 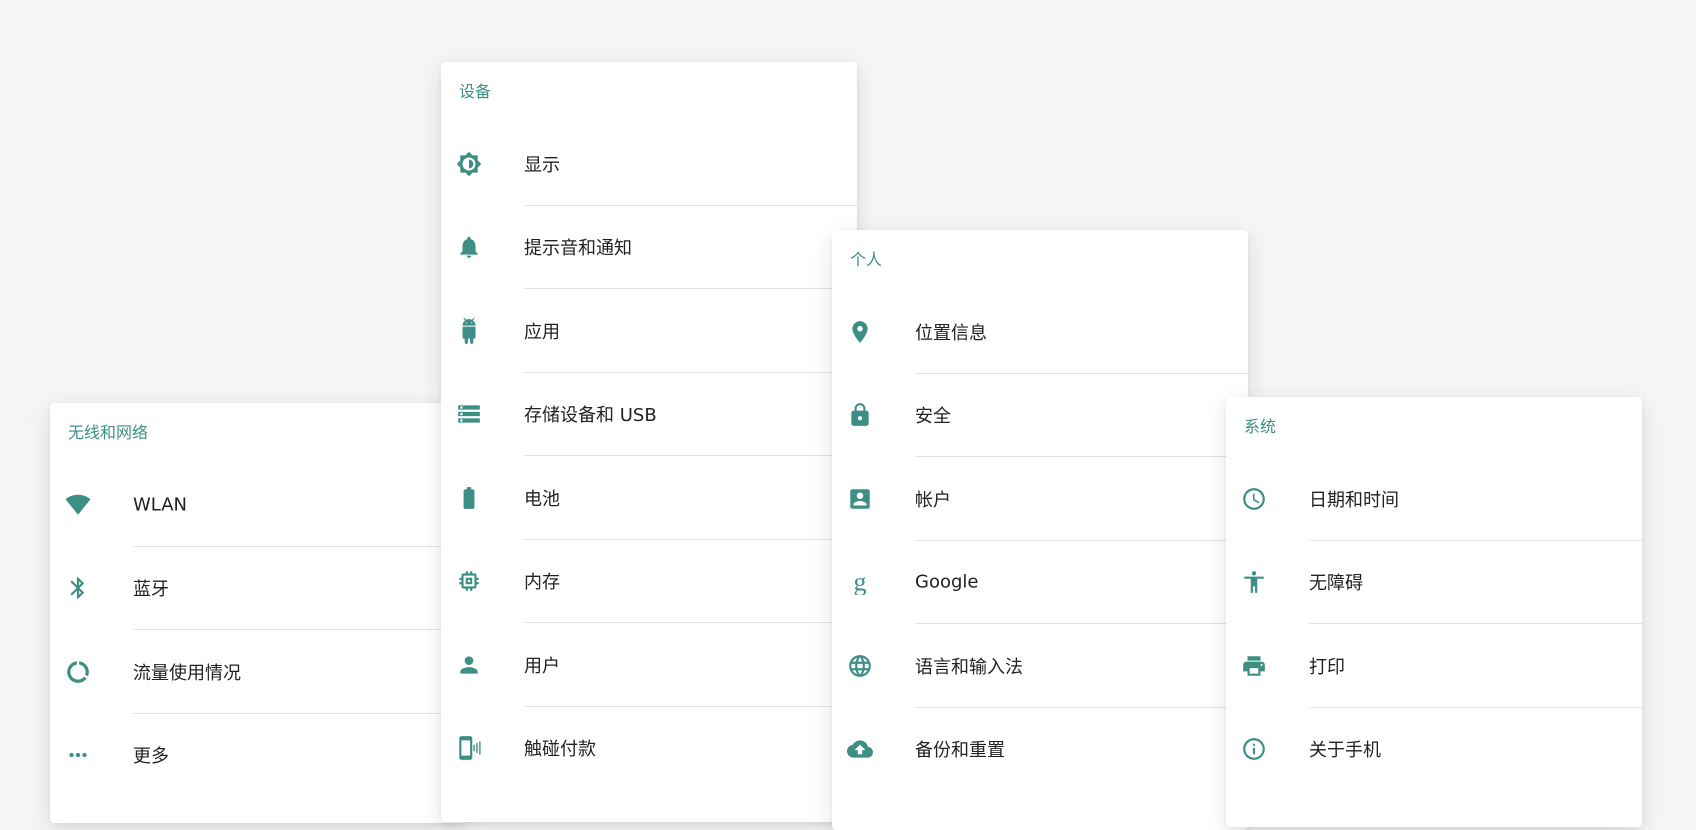 I want to click on brightness-icon, so click(x=469, y=164).